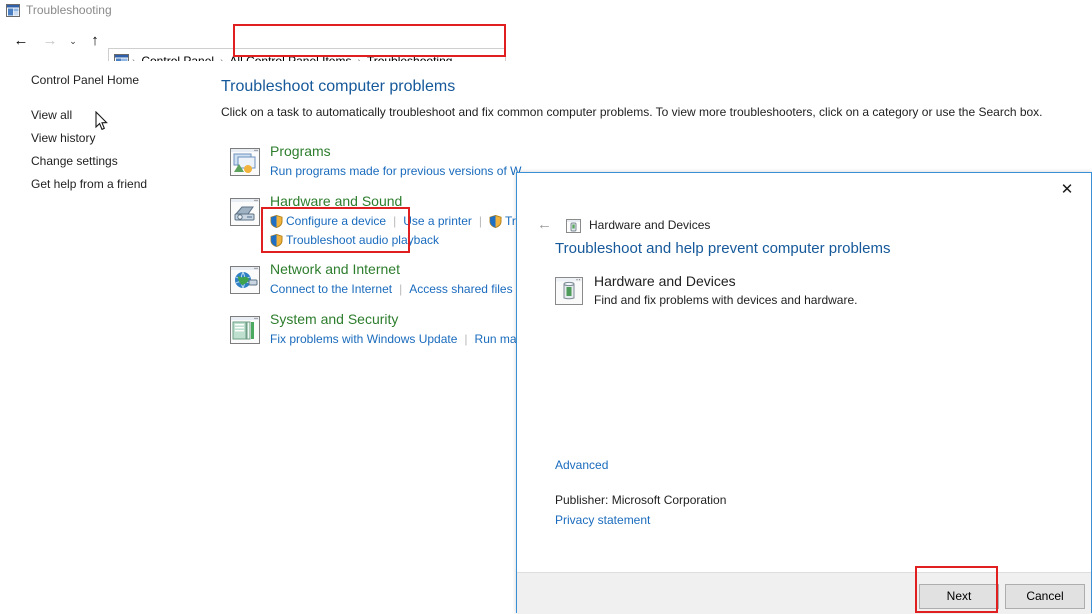 This screenshot has width=1092, height=614. What do you see at coordinates (89, 115) in the screenshot?
I see `sidebar-item-view-all: View all` at bounding box center [89, 115].